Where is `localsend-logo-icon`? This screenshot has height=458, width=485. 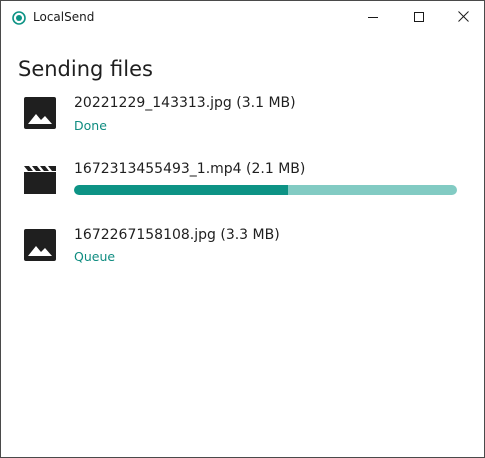
localsend-logo-icon is located at coordinates (19, 17).